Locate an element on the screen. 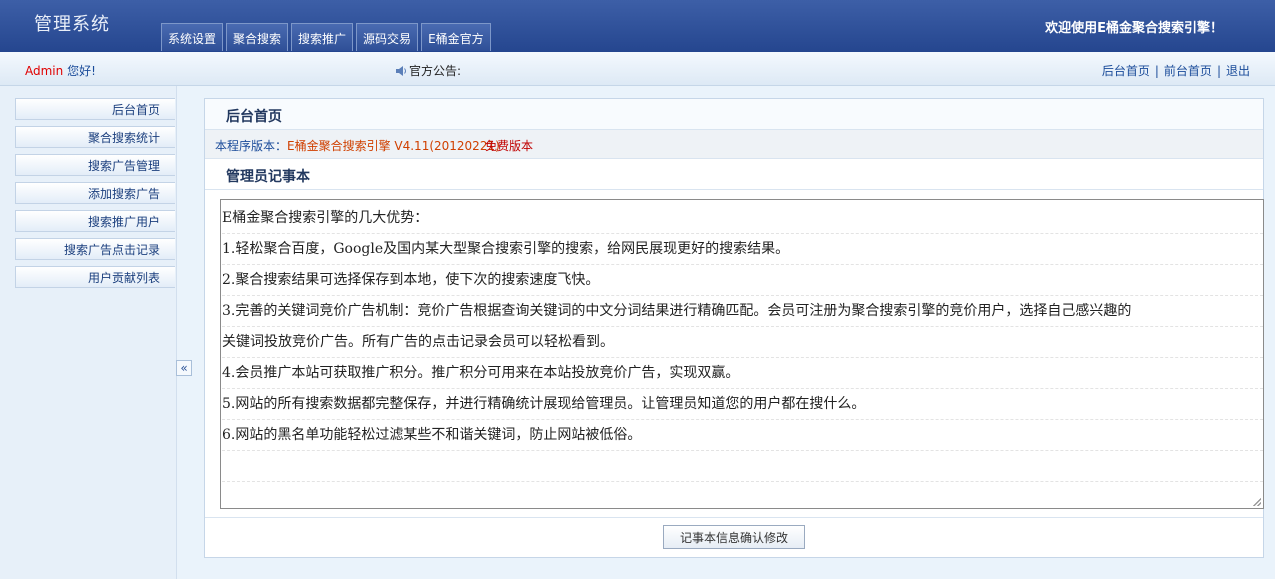 The height and width of the screenshot is (579, 1275). user-greeting: Admin 您好! is located at coordinates (60, 70).